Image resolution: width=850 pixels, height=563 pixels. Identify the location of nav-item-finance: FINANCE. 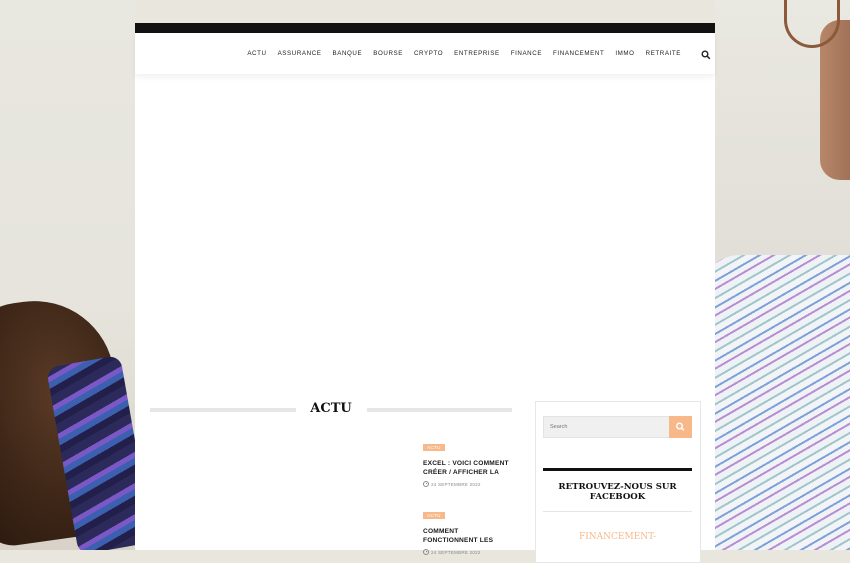
(526, 53).